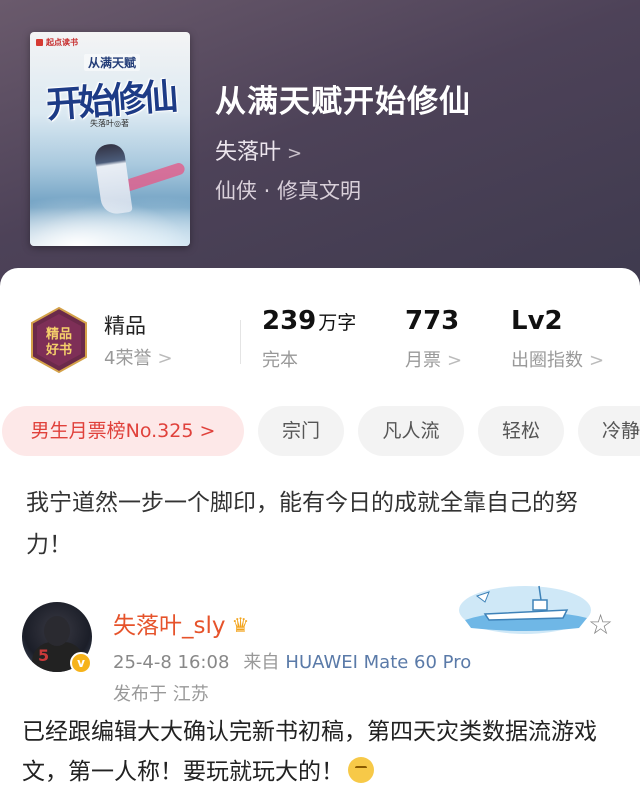  Describe the element at coordinates (537, 321) in the screenshot. I see `level-value: Lv2` at that location.